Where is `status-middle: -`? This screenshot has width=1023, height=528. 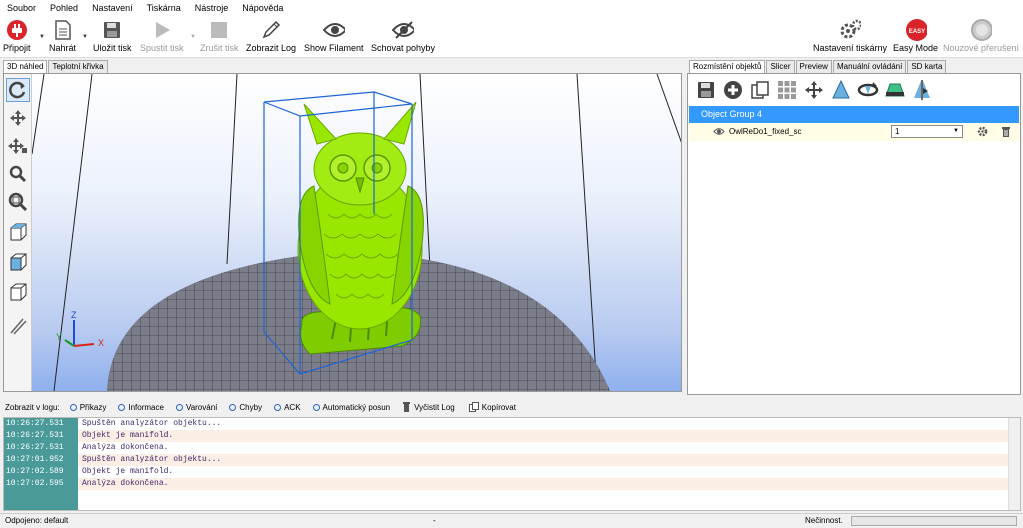
status-middle: - is located at coordinates (434, 520).